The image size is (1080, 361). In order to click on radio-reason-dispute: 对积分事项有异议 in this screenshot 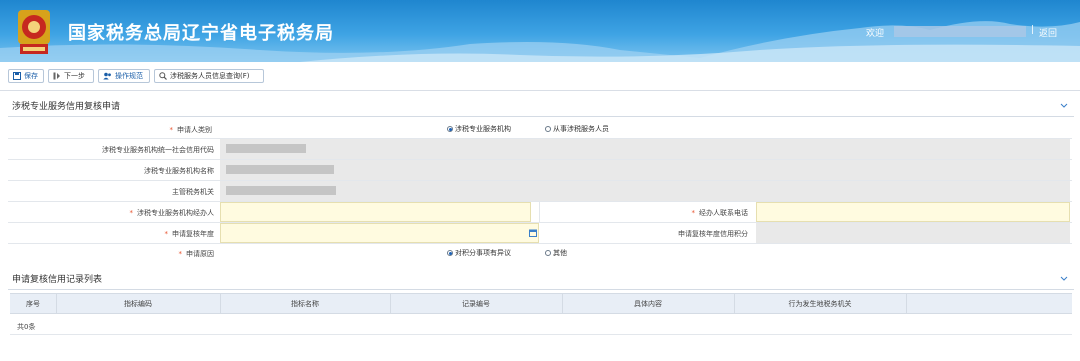, I will do `click(479, 253)`.